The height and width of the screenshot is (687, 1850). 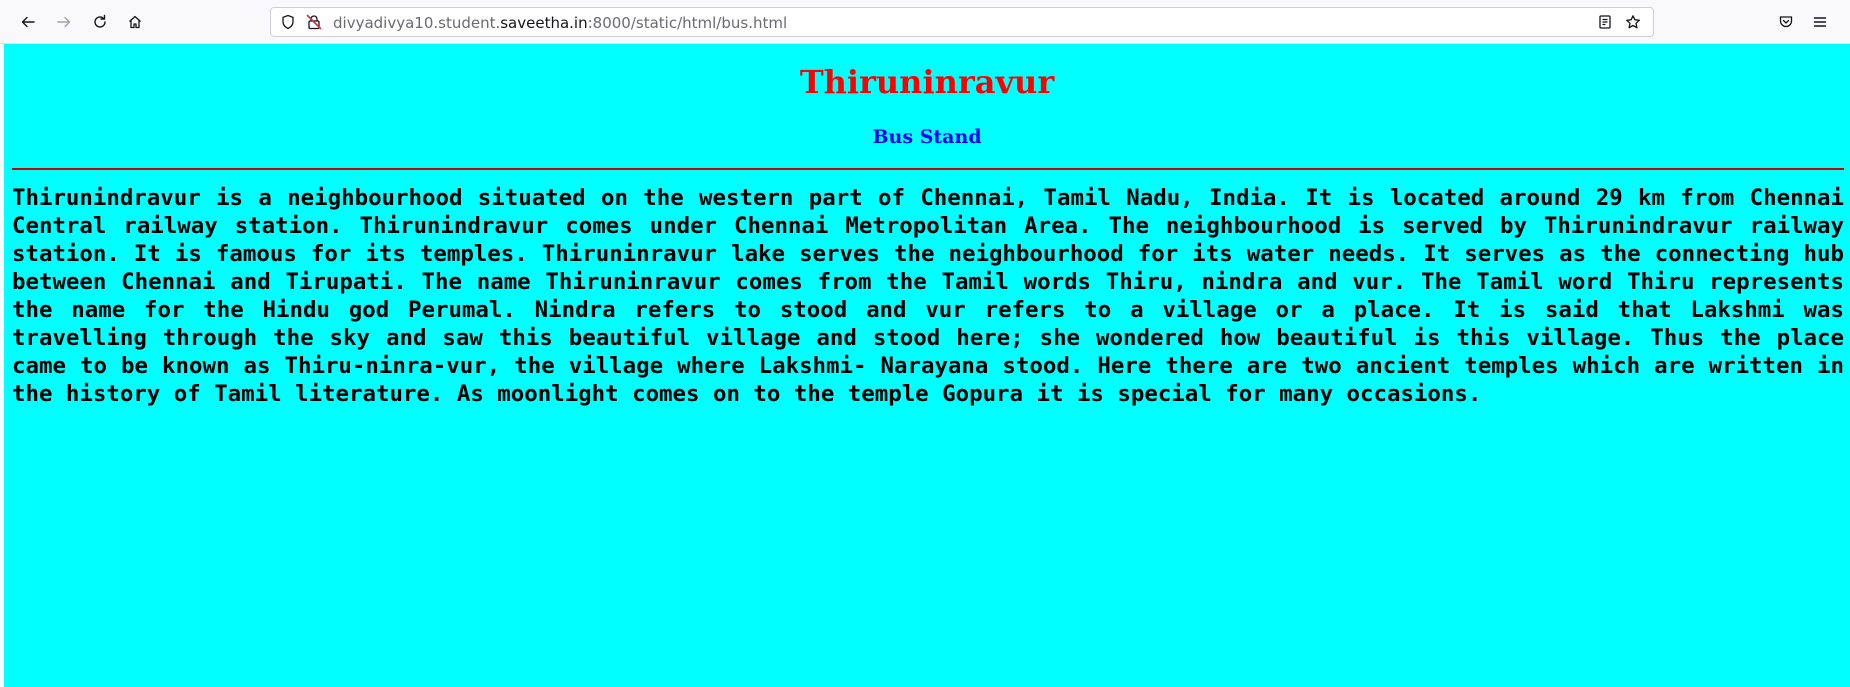 I want to click on forward-button, so click(x=64, y=22).